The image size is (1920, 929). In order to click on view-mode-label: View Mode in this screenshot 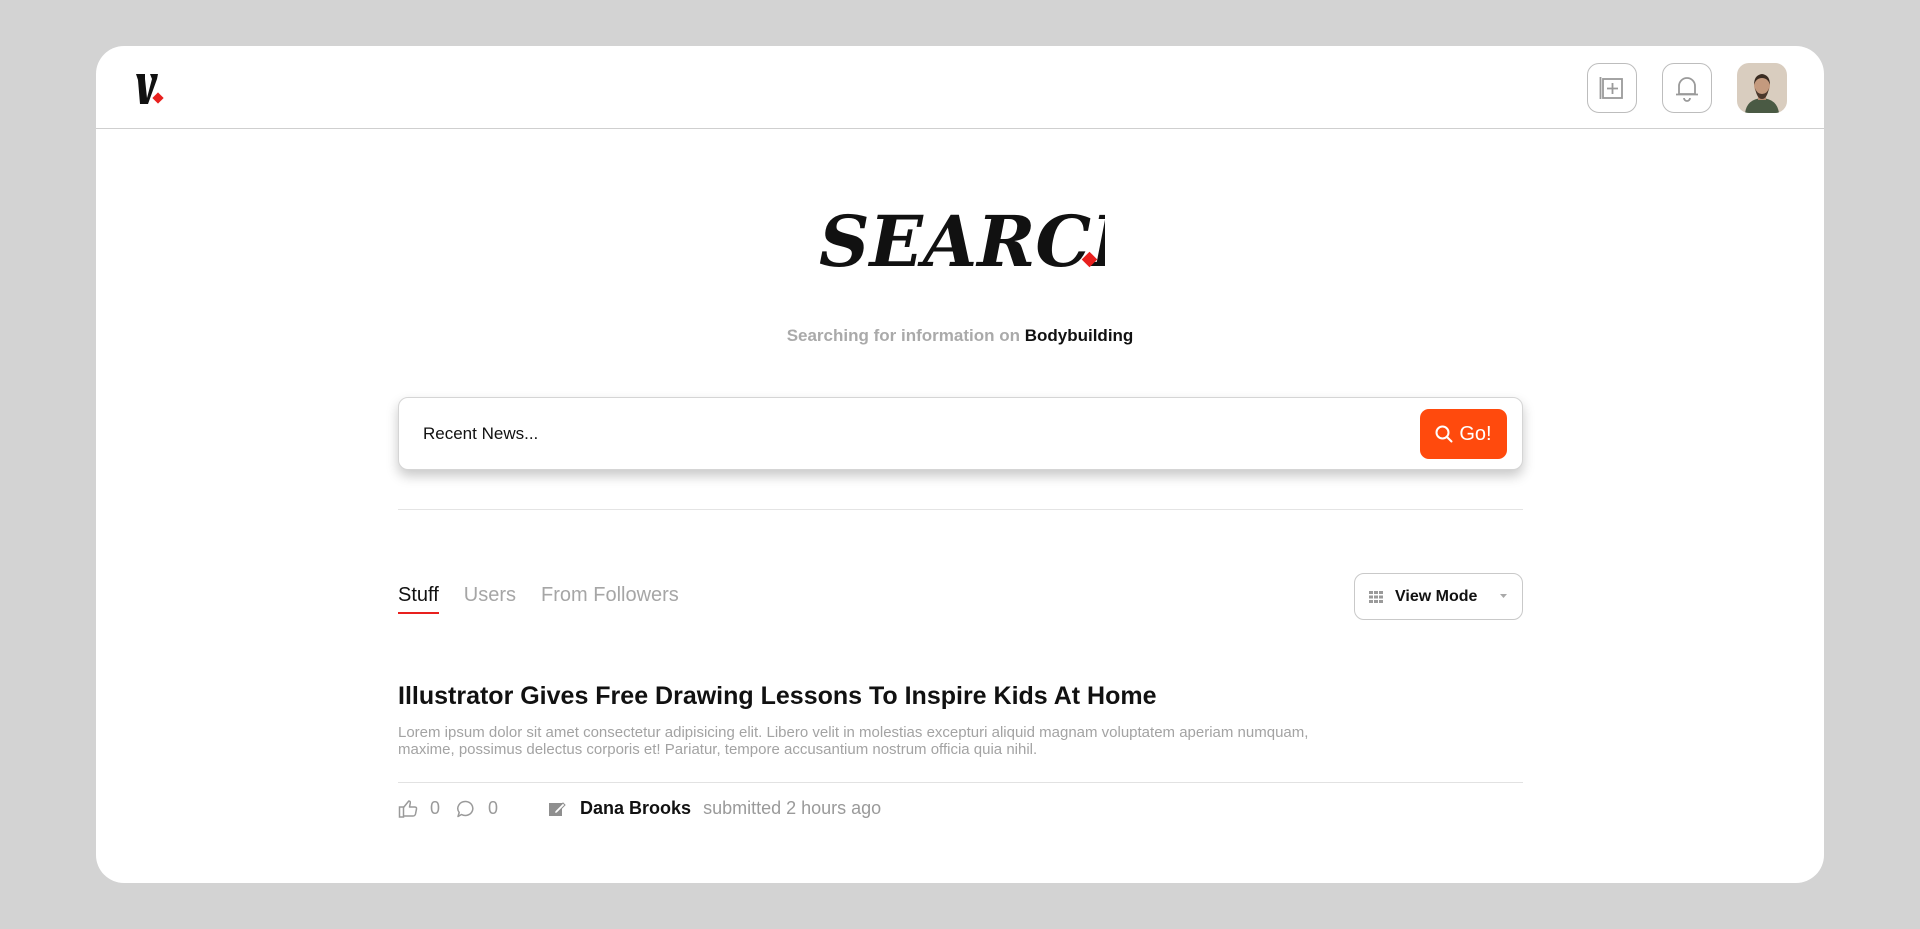, I will do `click(1436, 596)`.